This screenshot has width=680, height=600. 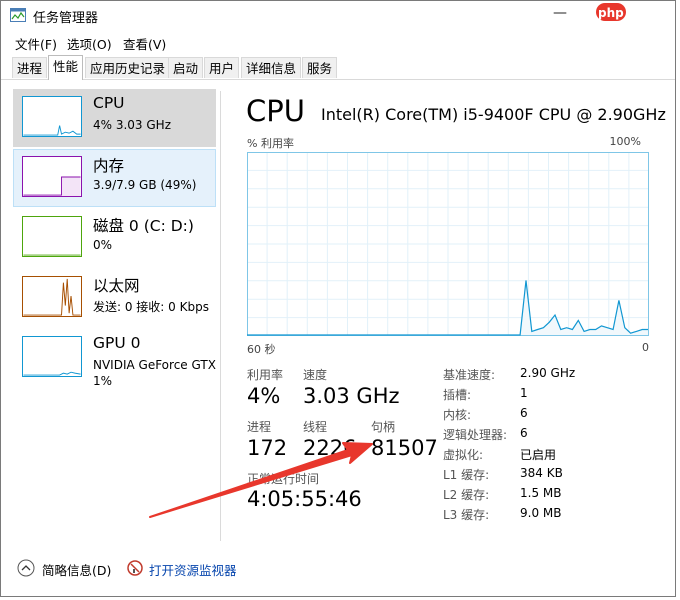 I want to click on sidebar-title: 内存, so click(x=109, y=166).